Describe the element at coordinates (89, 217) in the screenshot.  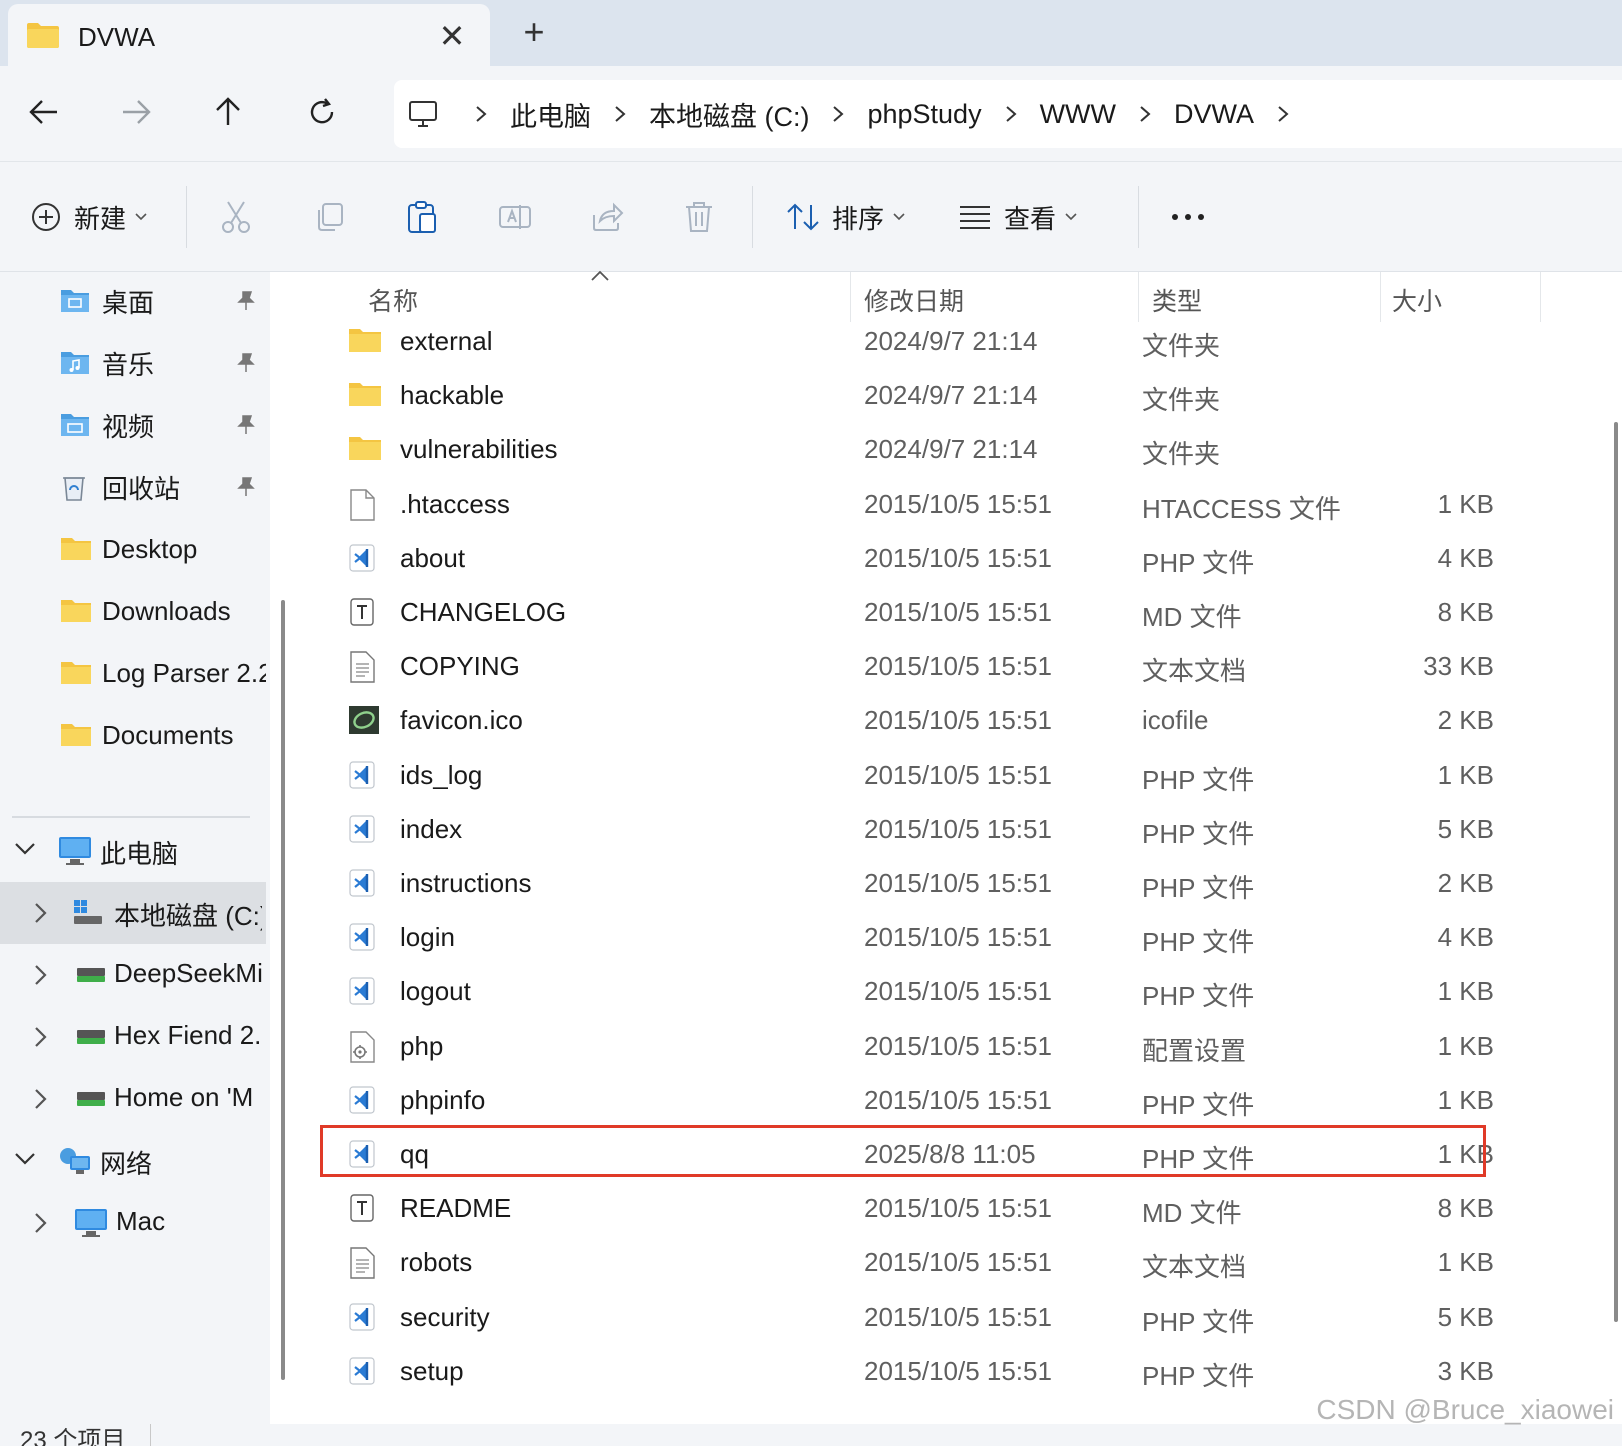
I see `new-button: 新建` at that location.